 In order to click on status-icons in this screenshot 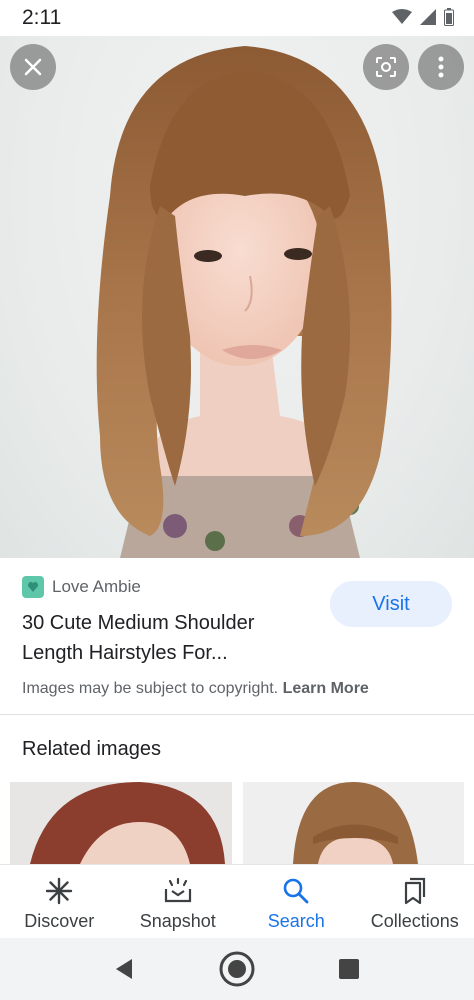, I will do `click(423, 17)`.